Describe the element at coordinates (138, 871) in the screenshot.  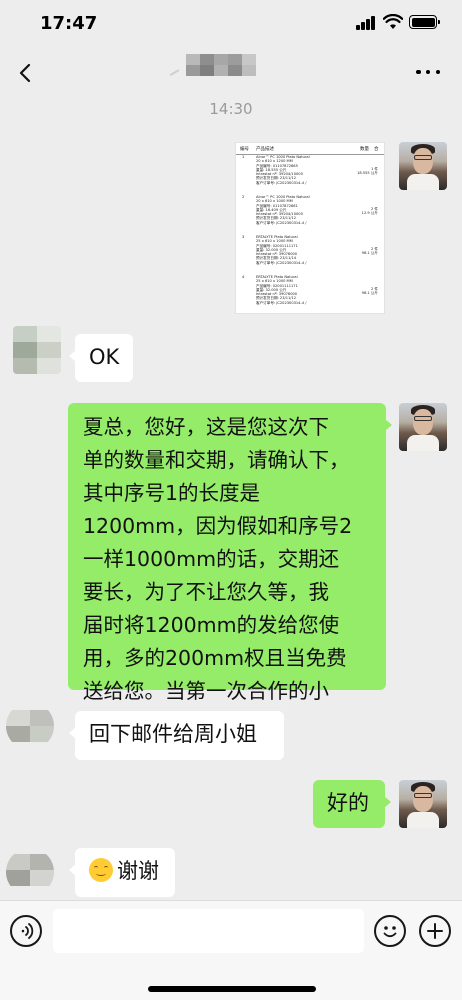
I see `message-text: 谢谢` at that location.